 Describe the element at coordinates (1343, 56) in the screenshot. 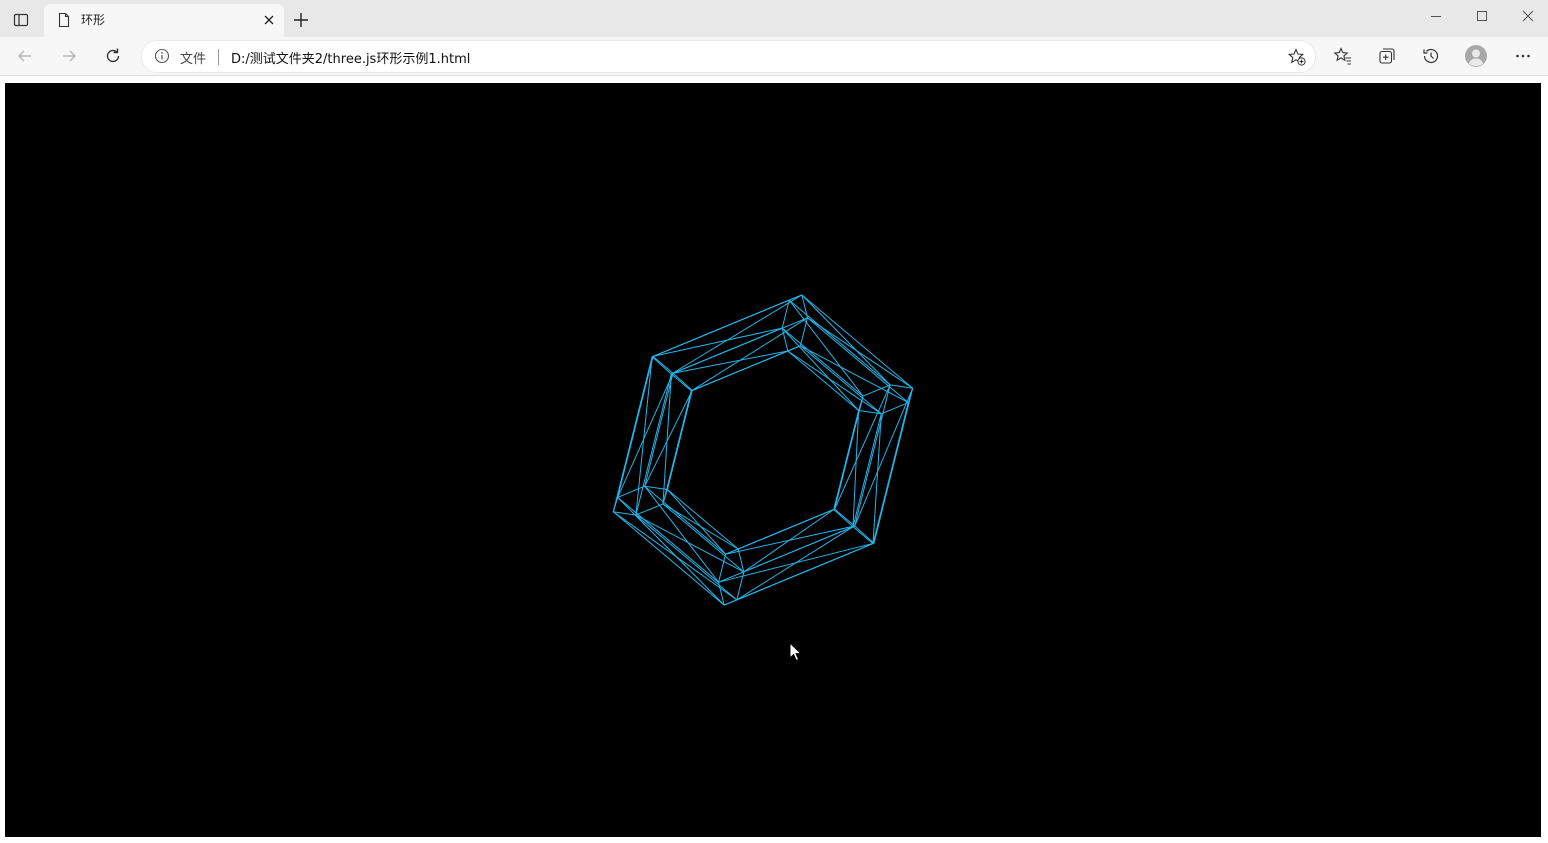

I see `favorites-icon` at that location.